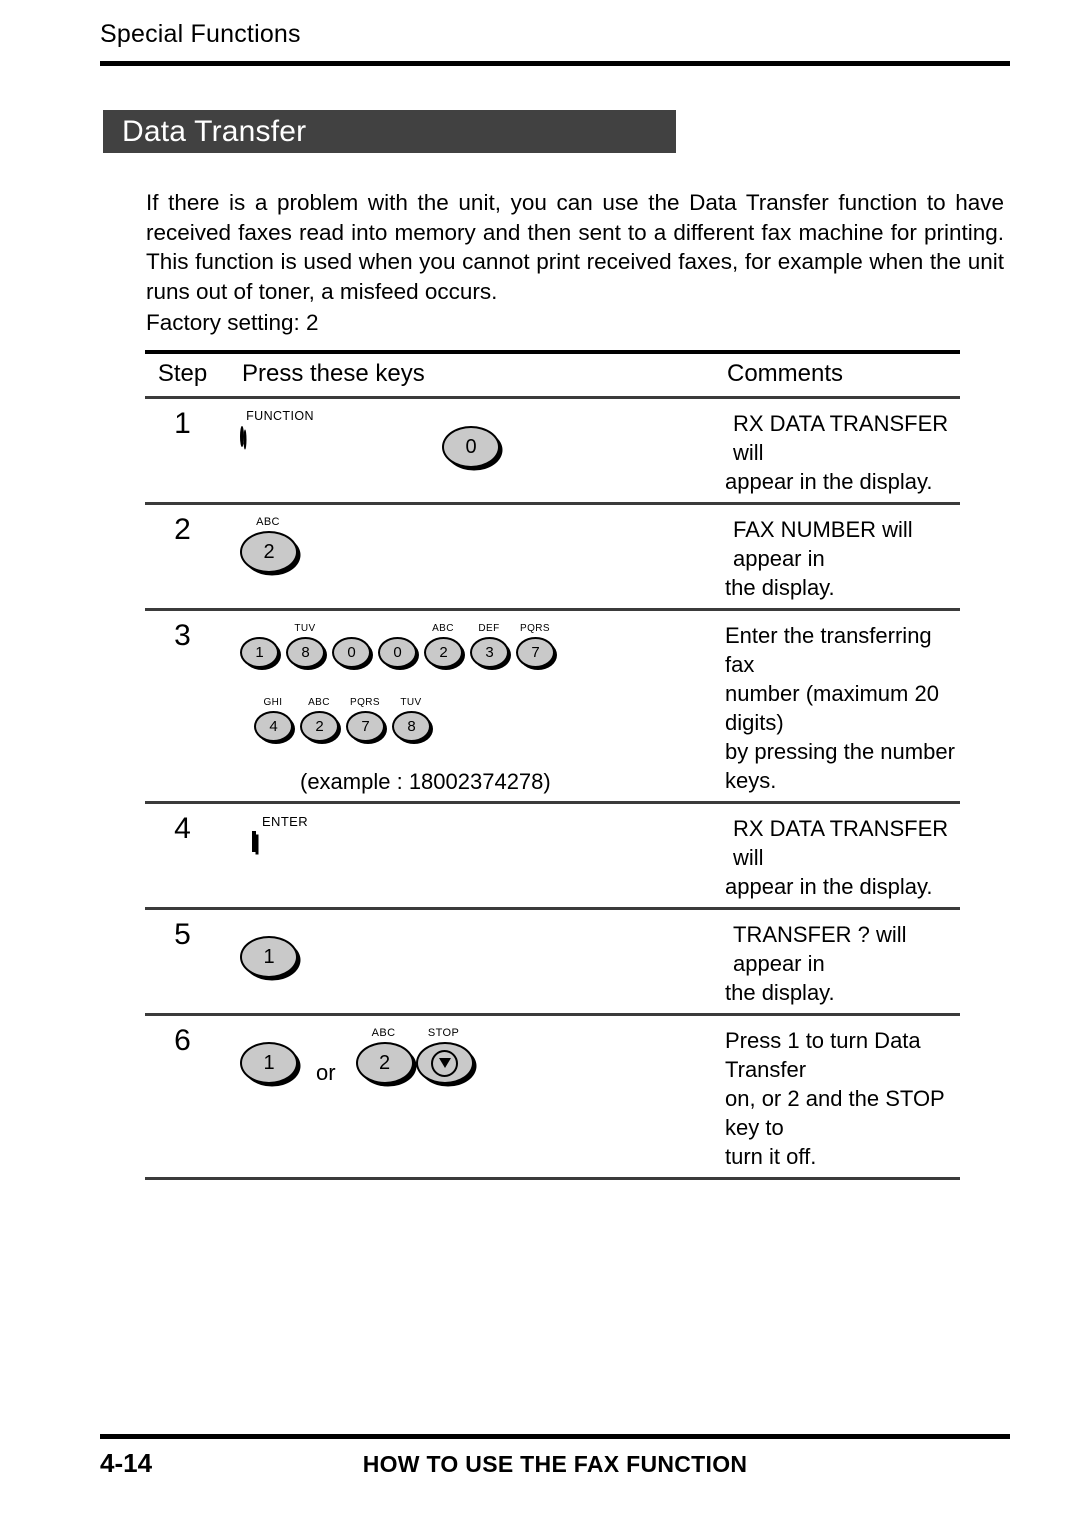  I want to click on numeric-key-2-second: ABC 2, so click(319, 727).